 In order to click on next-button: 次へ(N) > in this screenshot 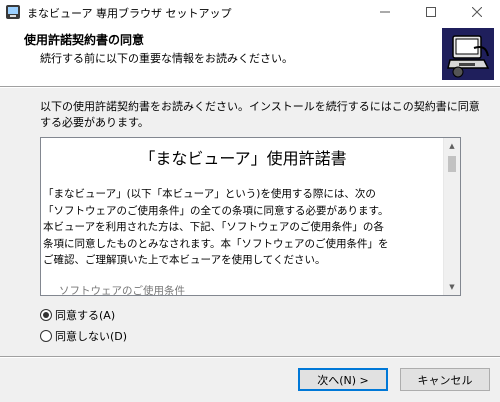, I will do `click(343, 379)`.